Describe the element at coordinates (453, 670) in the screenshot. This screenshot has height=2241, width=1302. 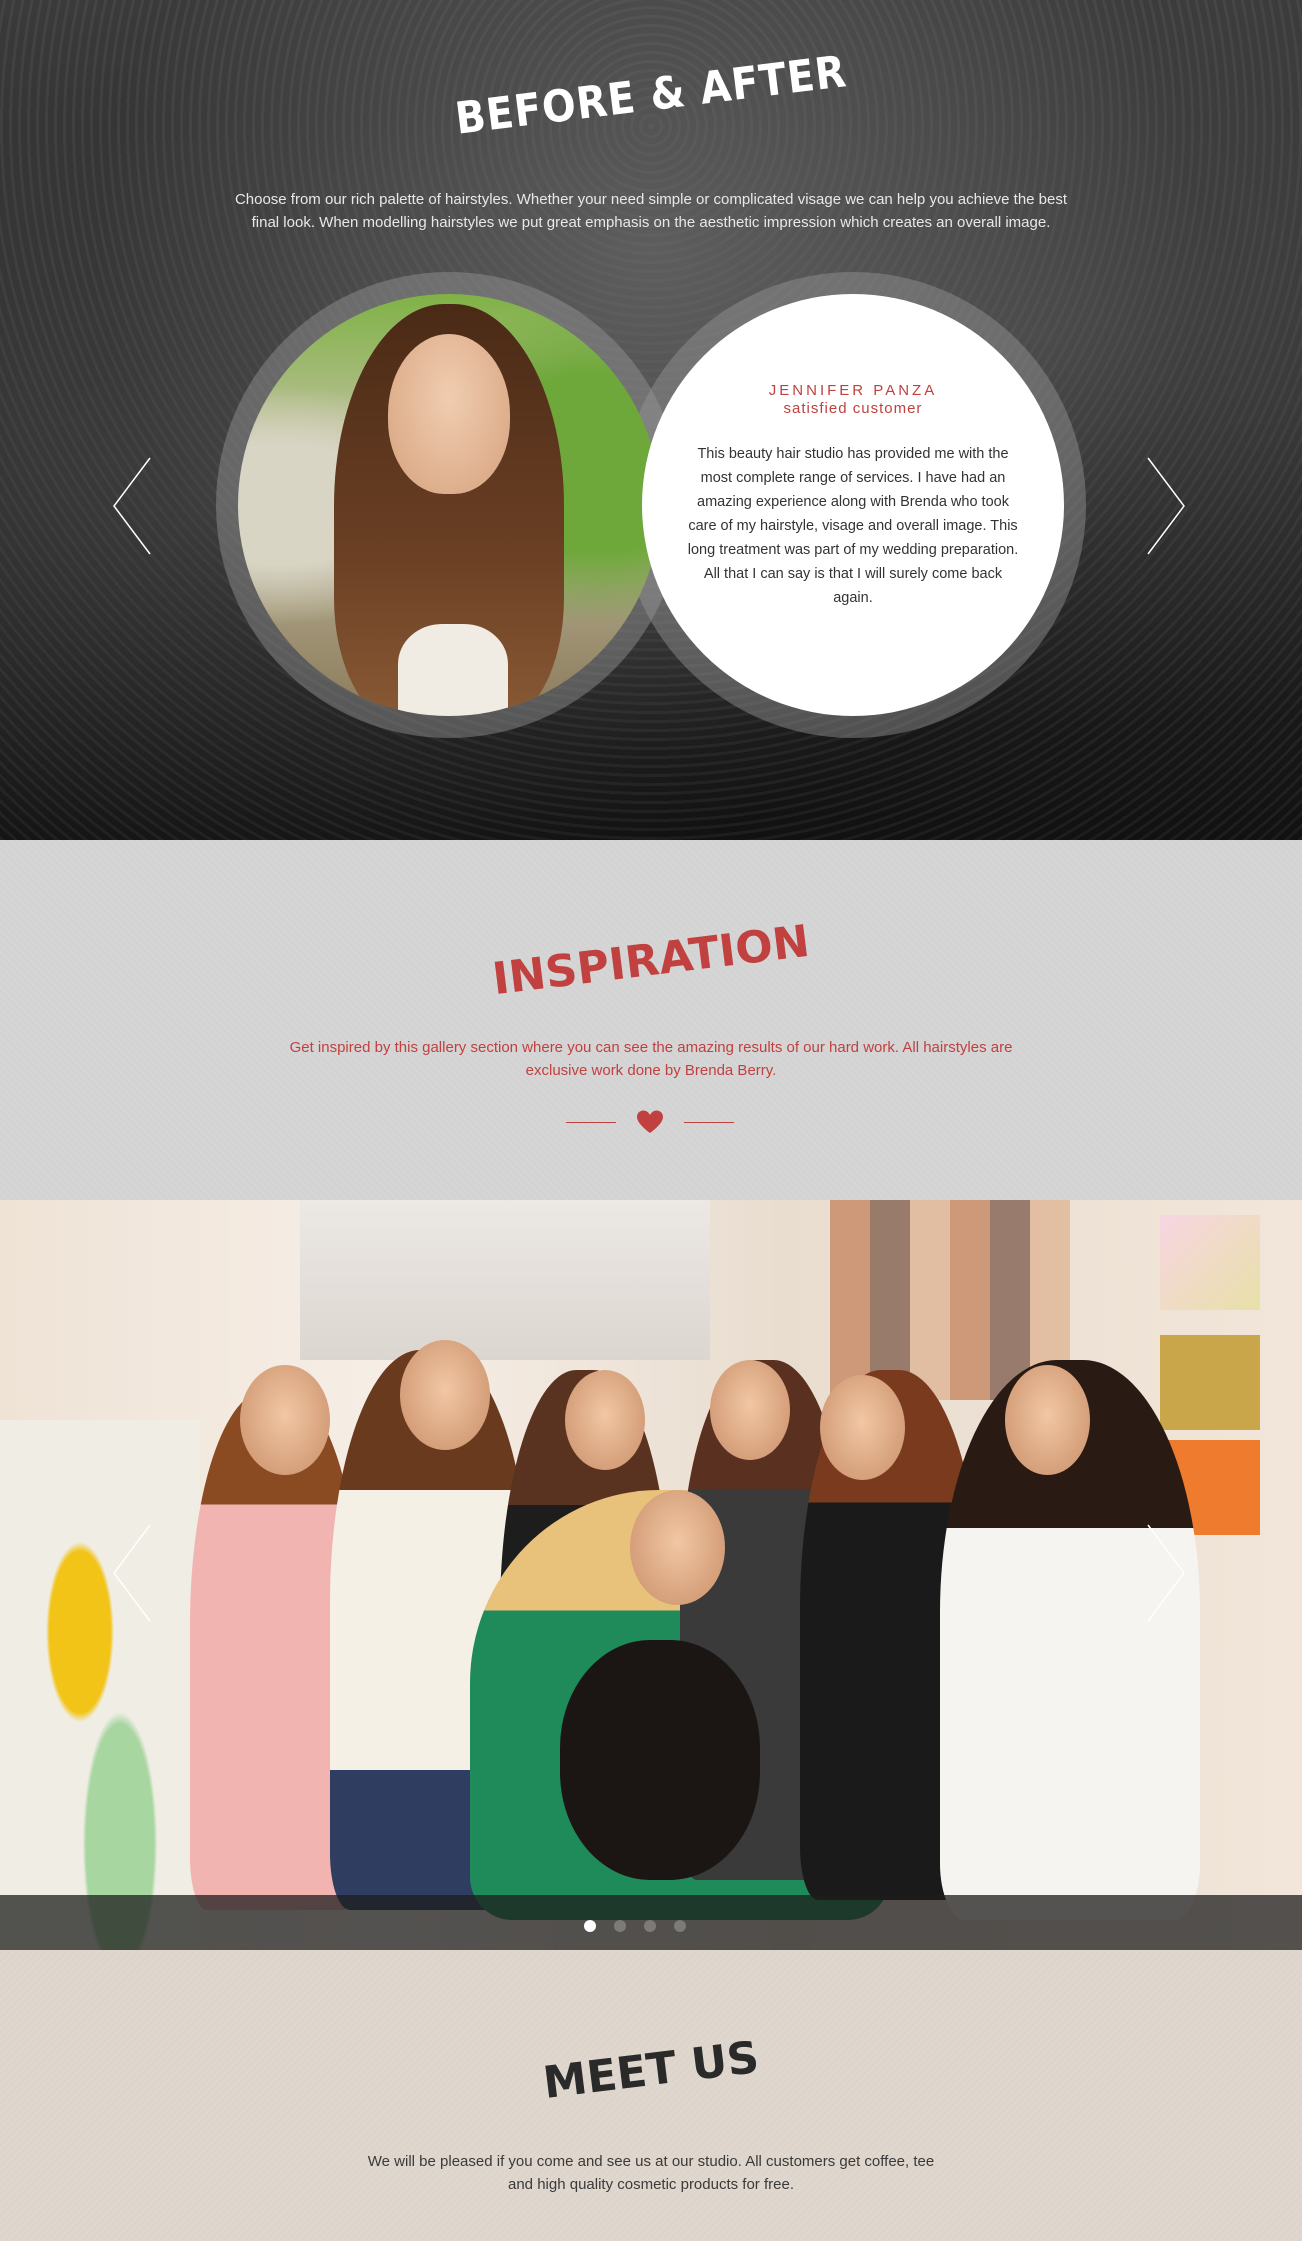
I see `customer-photo-shirt` at that location.